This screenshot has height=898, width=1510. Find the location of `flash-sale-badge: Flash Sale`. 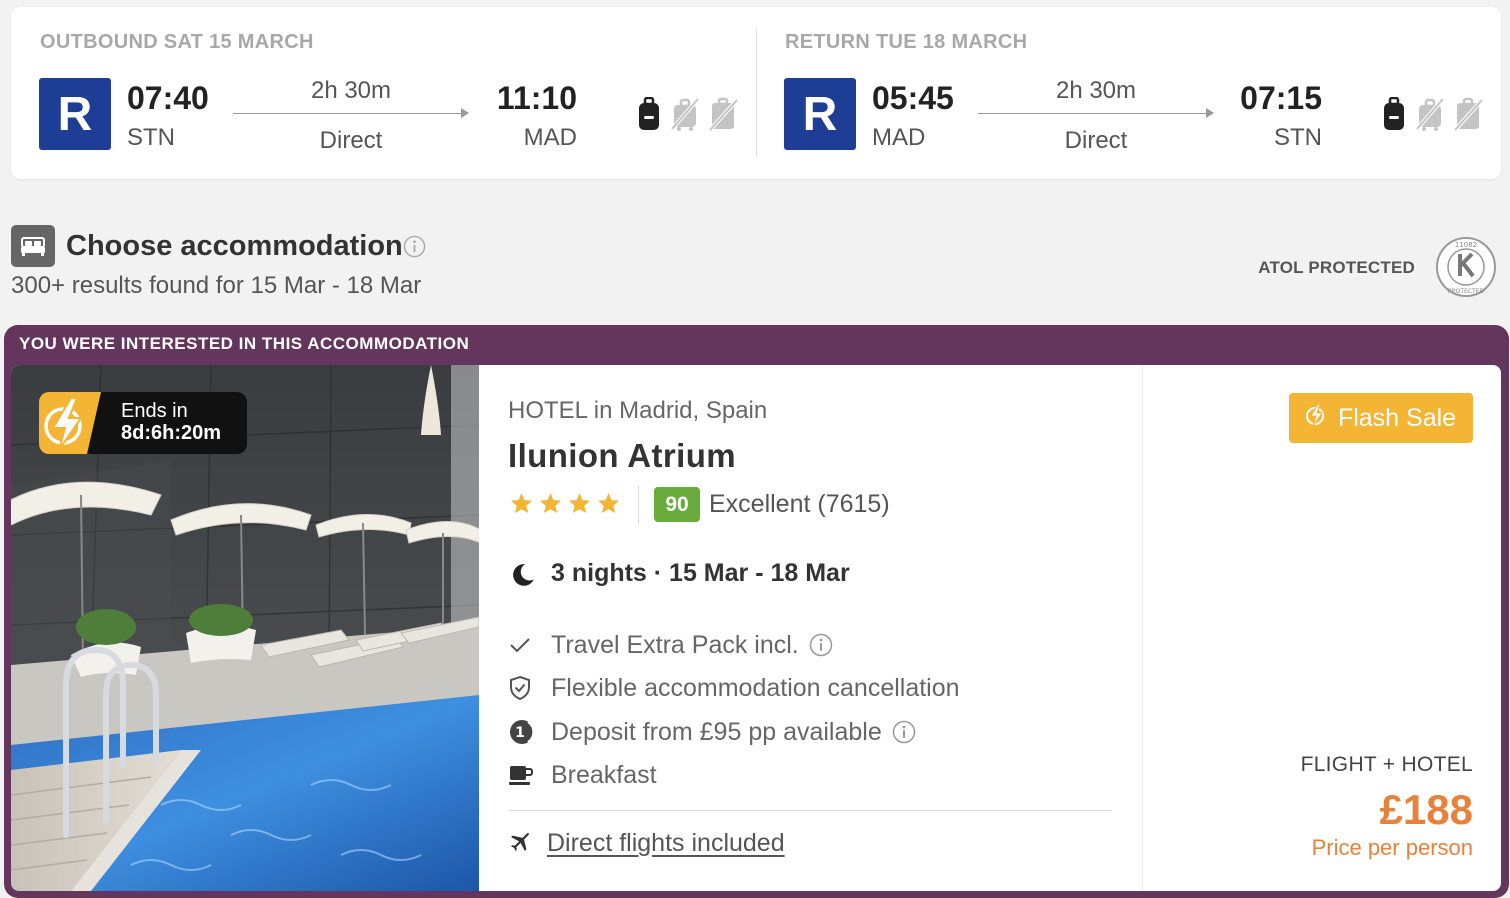

flash-sale-badge: Flash Sale is located at coordinates (1381, 418).